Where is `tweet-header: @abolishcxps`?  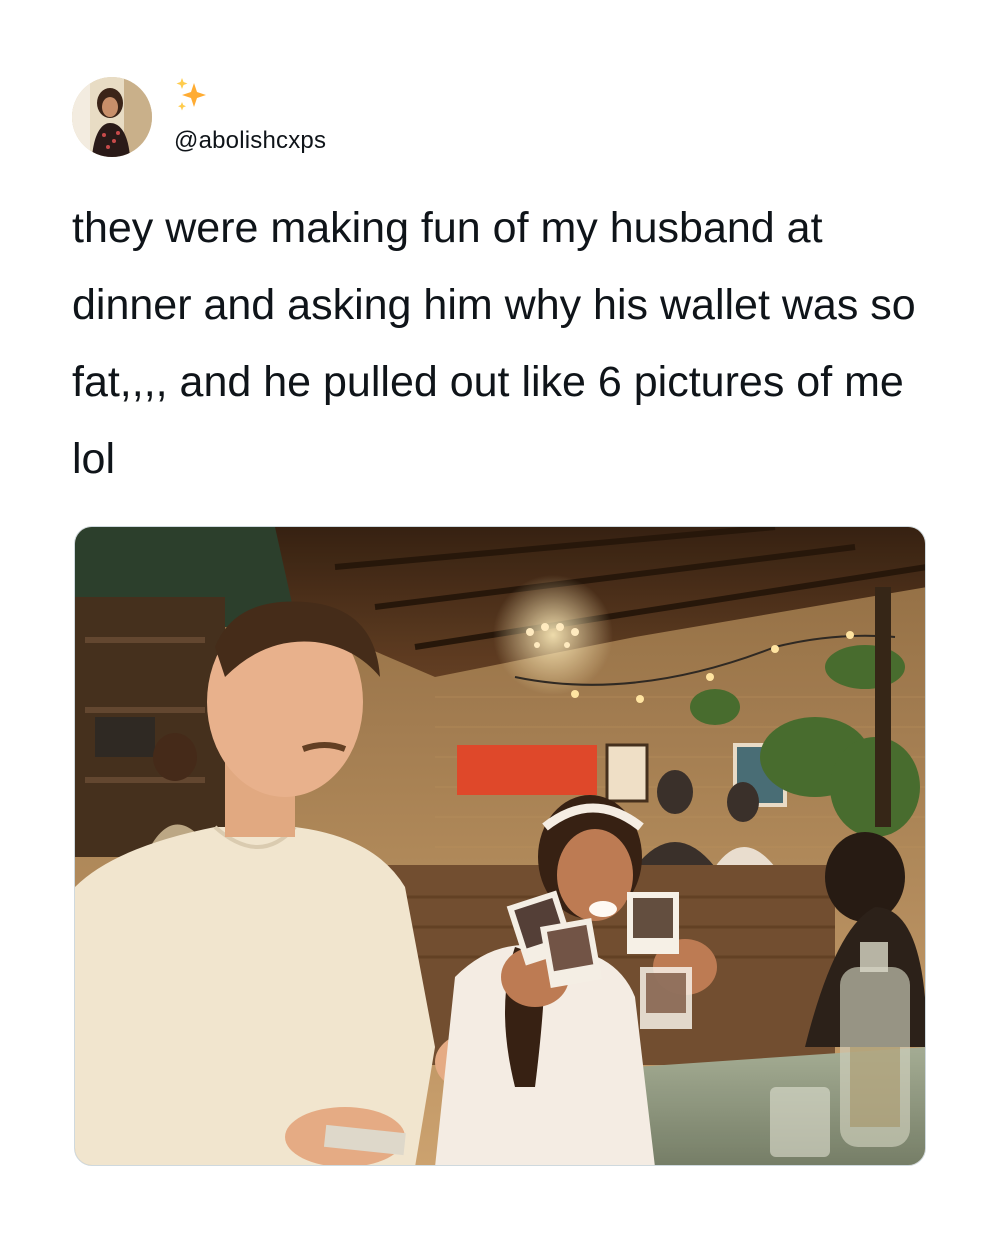 tweet-header: @abolishcxps is located at coordinates (199, 117).